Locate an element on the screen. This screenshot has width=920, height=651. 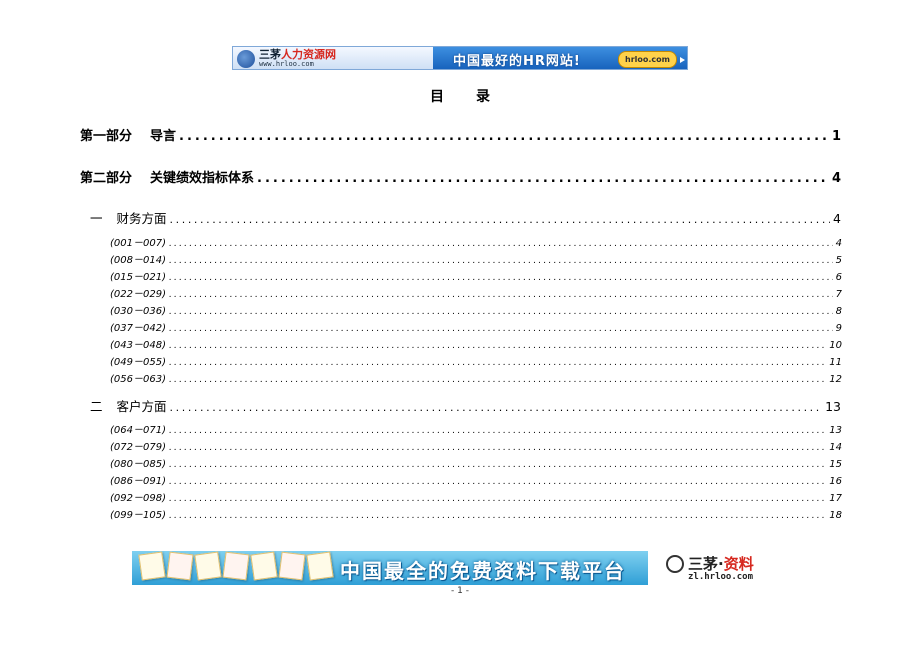
toc-entry: (086－091) 16 is located at coordinates (476, 479).